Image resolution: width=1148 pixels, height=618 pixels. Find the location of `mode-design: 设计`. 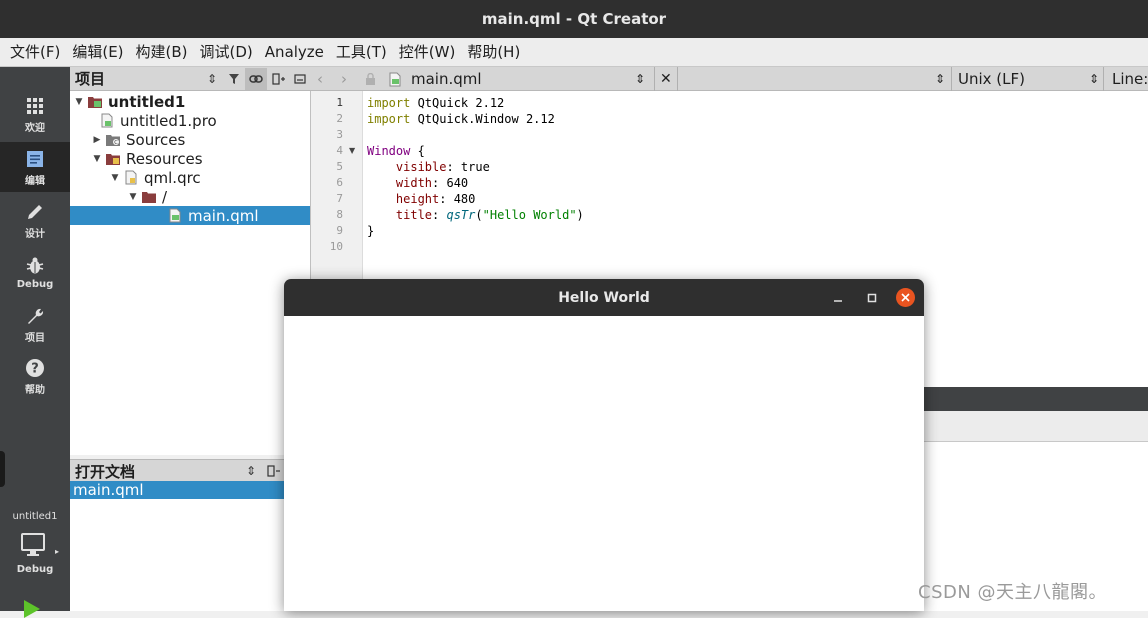

mode-design: 设计 is located at coordinates (35, 220).